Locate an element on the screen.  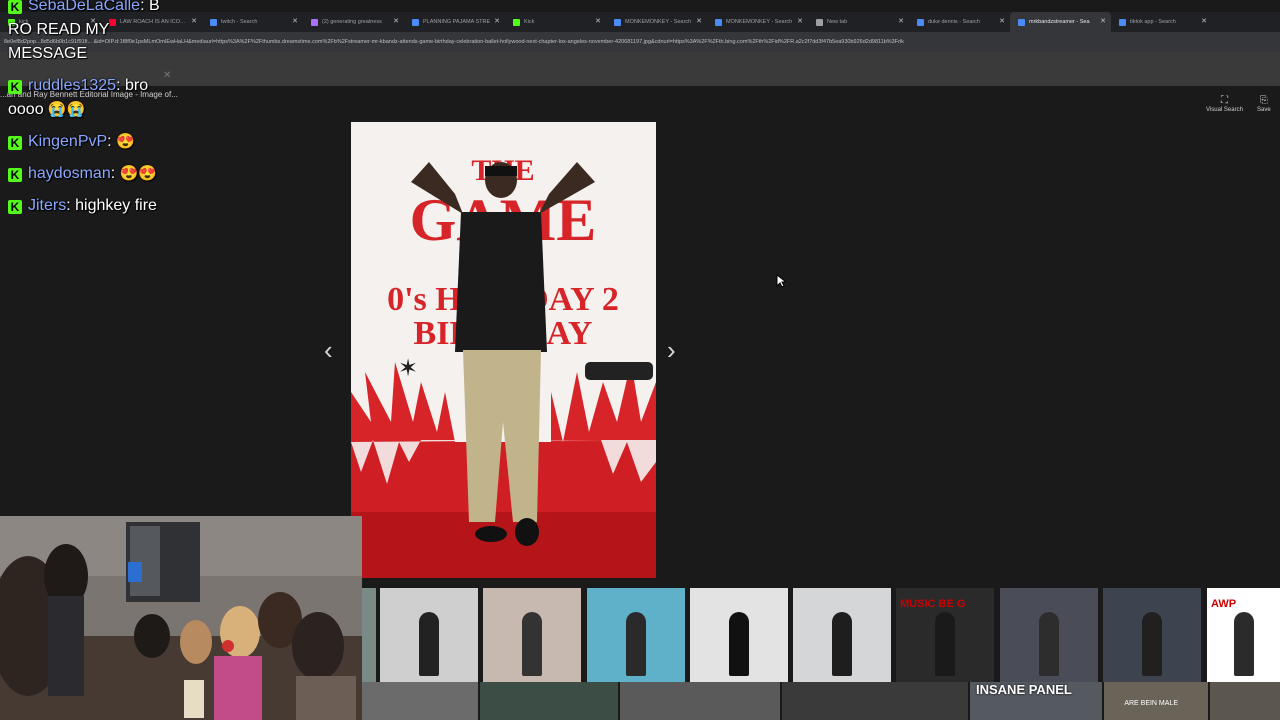
browser-tab: mrkbandzstreamer - Sea ✕ is located at coordinates (1060, 22).